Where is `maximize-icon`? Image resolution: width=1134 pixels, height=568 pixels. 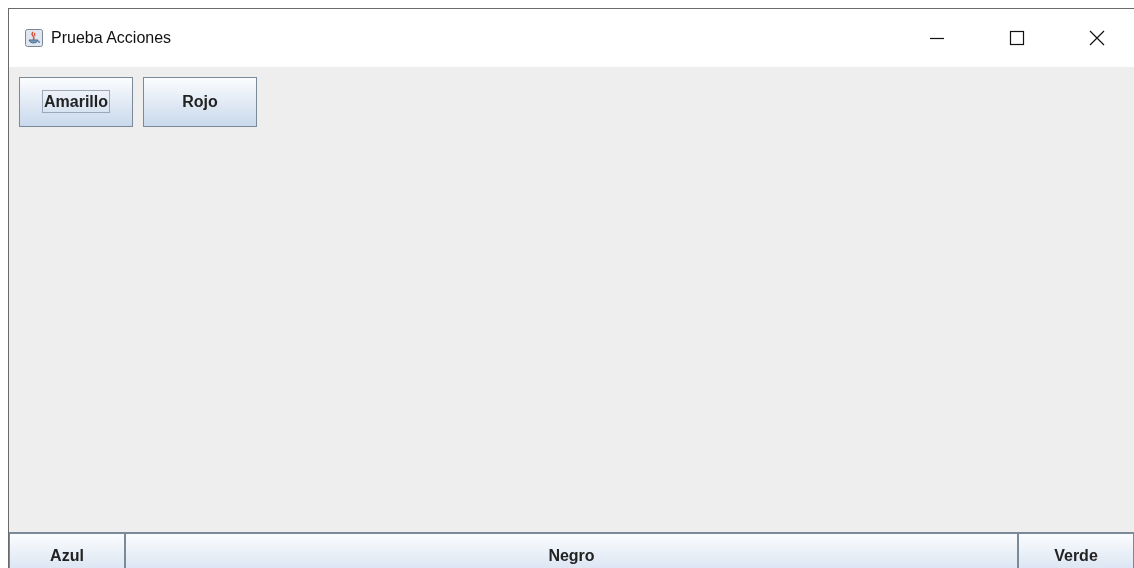
maximize-icon is located at coordinates (1017, 38).